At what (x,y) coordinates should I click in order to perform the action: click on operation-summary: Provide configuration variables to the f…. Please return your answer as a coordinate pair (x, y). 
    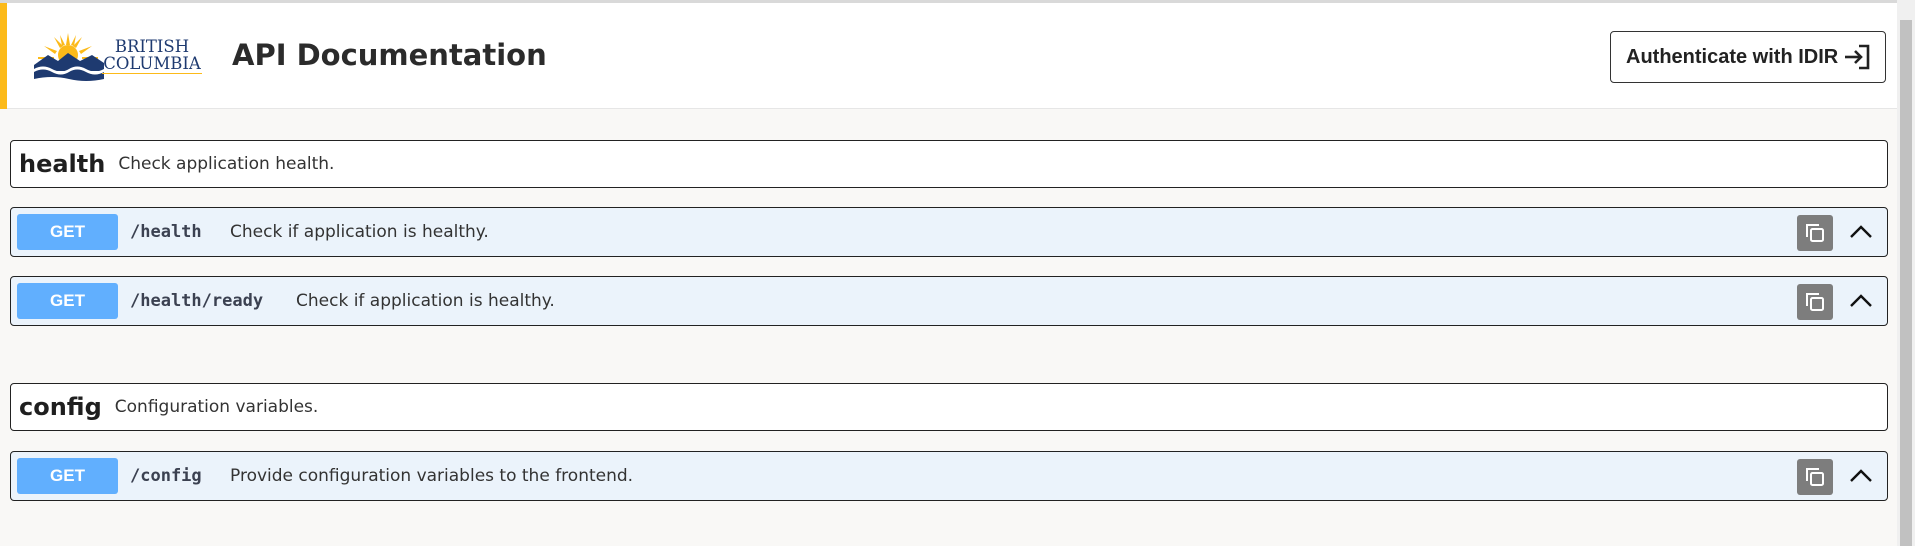
    Looking at the image, I should click on (432, 476).